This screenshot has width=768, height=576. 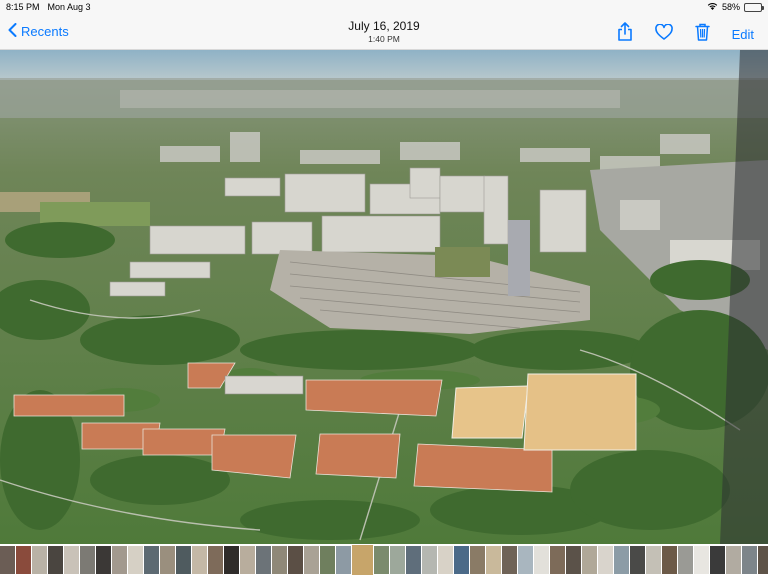 I want to click on thumbnail-current, so click(x=362, y=560).